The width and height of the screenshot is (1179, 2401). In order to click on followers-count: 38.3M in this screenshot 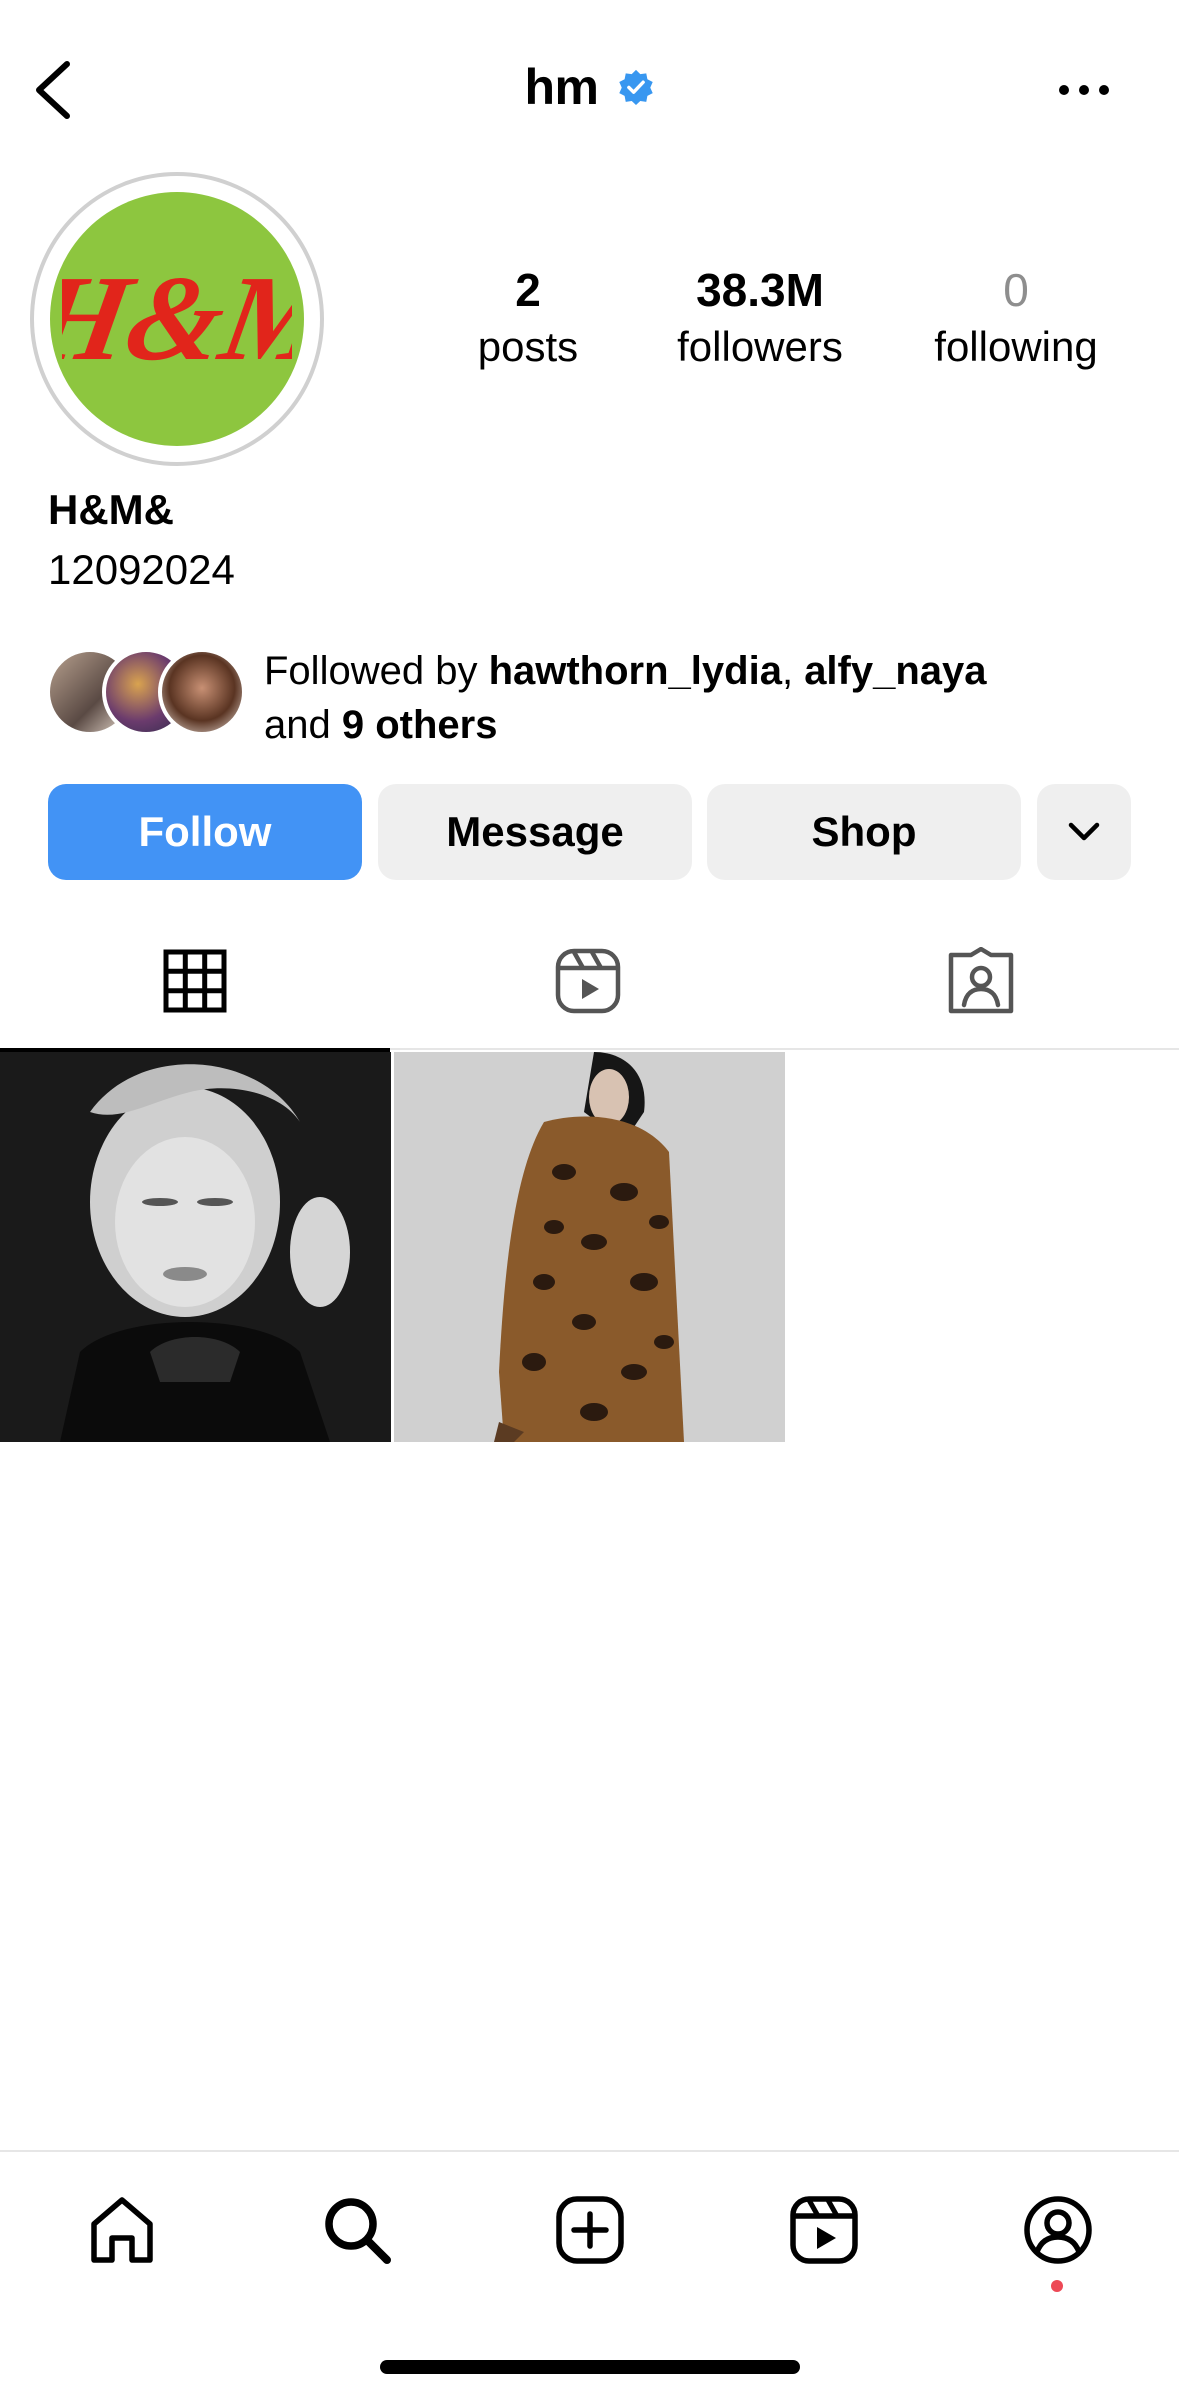, I will do `click(760, 290)`.